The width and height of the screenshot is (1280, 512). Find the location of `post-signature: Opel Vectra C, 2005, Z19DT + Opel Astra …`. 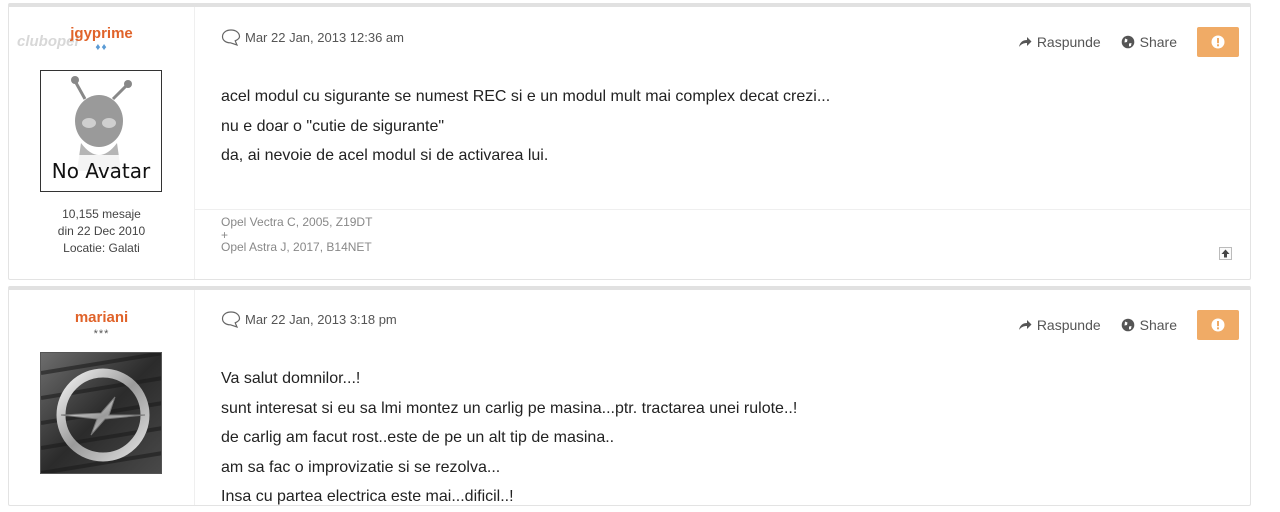

post-signature: Opel Vectra C, 2005, Z19DT + Opel Astra … is located at coordinates (722, 244).